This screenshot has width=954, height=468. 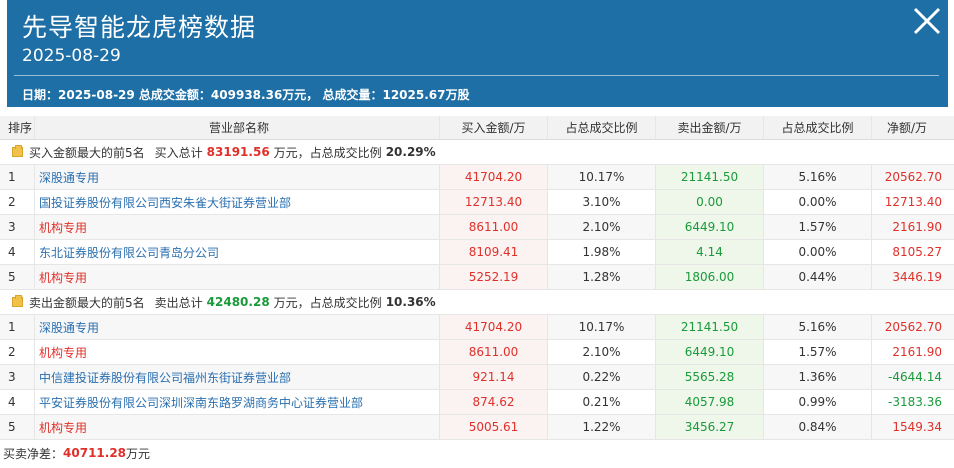 I want to click on col-net-amount: 净额/万, so click(x=913, y=127).